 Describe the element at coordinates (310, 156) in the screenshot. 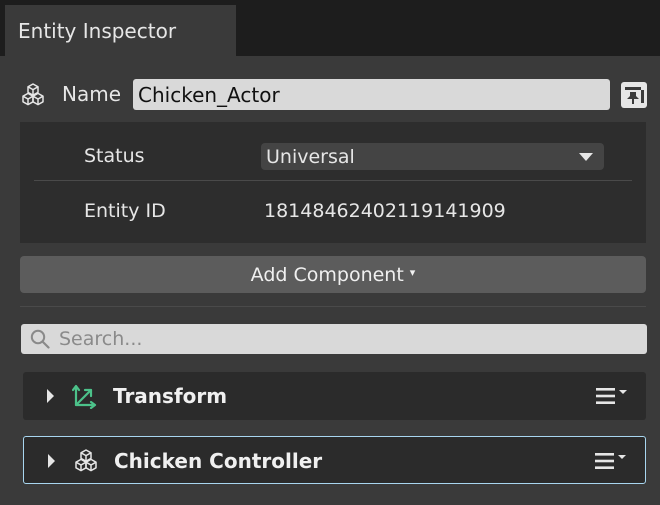

I see `status-value: Universal` at that location.